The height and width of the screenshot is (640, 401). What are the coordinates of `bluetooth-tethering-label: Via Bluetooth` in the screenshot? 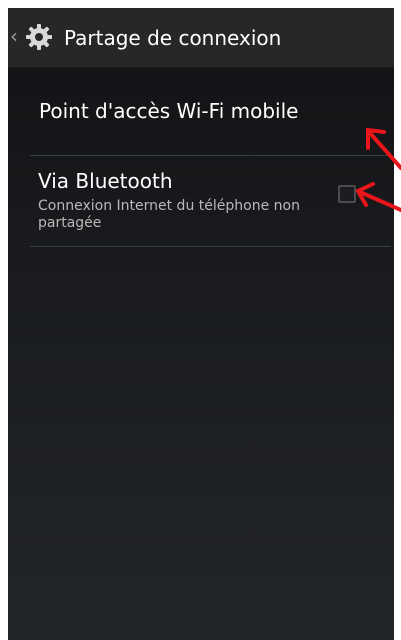 It's located at (105, 181).